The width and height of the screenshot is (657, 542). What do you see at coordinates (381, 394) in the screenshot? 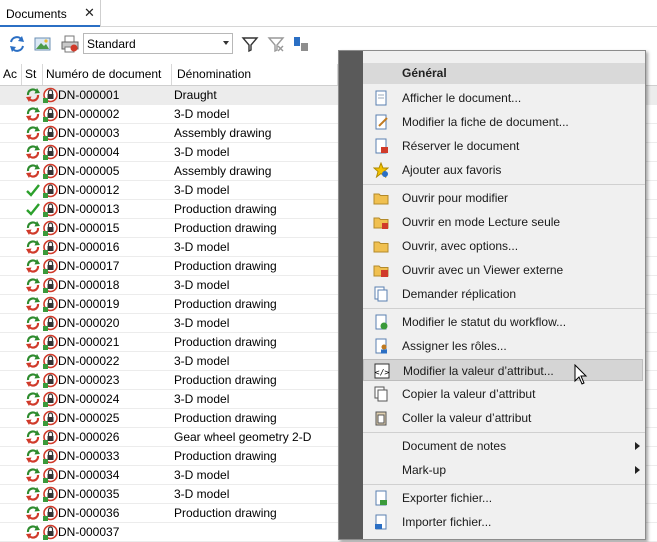
I see `copy-icon` at bounding box center [381, 394].